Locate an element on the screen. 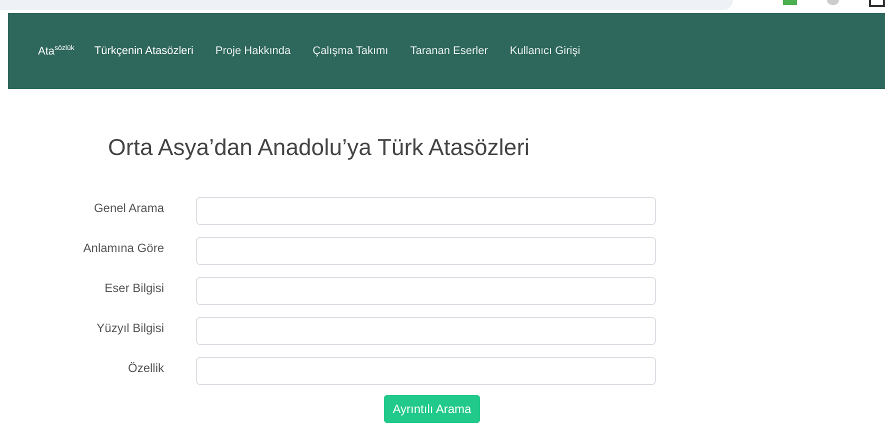 This screenshot has width=885, height=435. field-label: Eser Bilgisi is located at coordinates (134, 287).